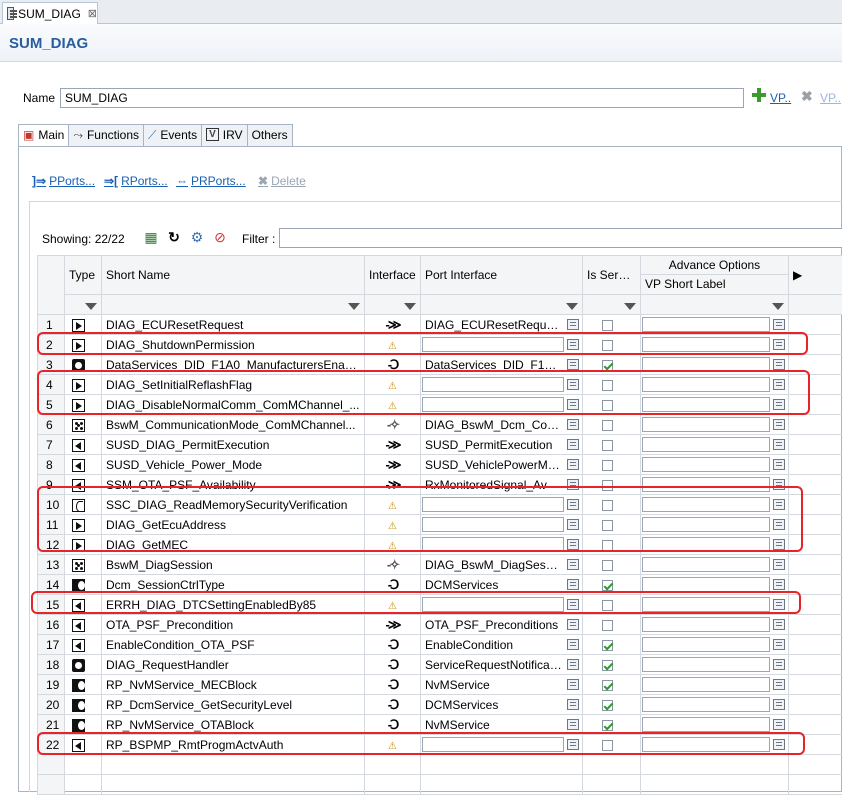 The height and width of the screenshot is (795, 842). Describe the element at coordinates (402, 98) in the screenshot. I see `name-input` at that location.